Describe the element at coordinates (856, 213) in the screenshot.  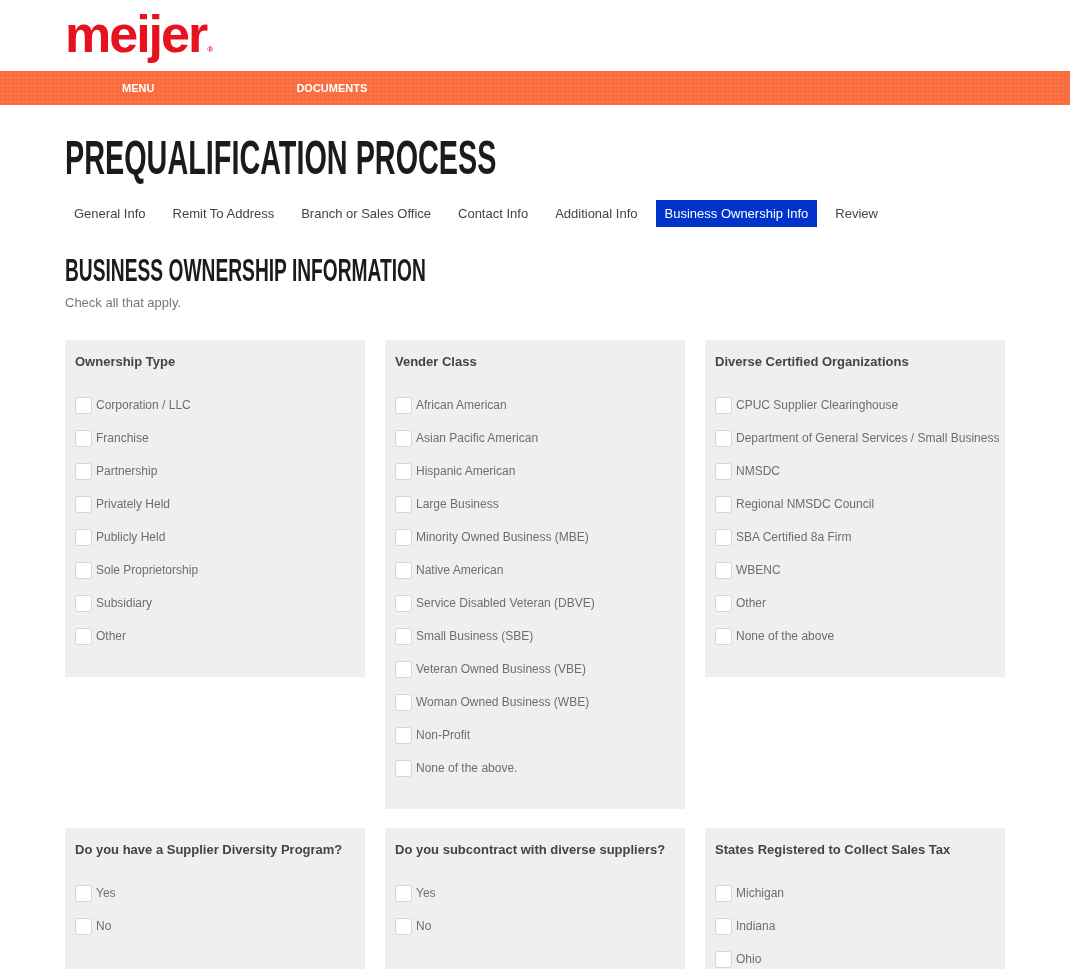
I see `tab: Review` at that location.